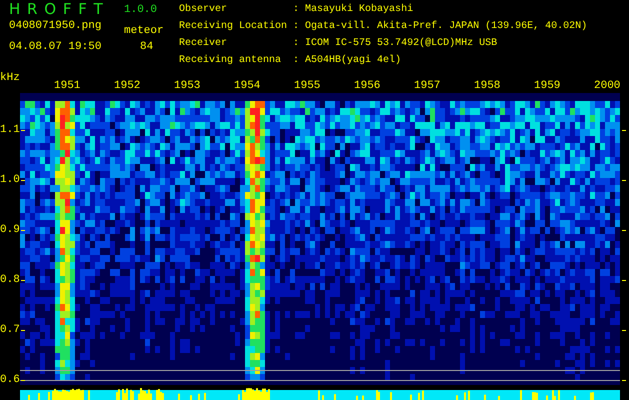  Describe the element at coordinates (10, 280) in the screenshot. I see `y-tick-label: 0.8` at that location.